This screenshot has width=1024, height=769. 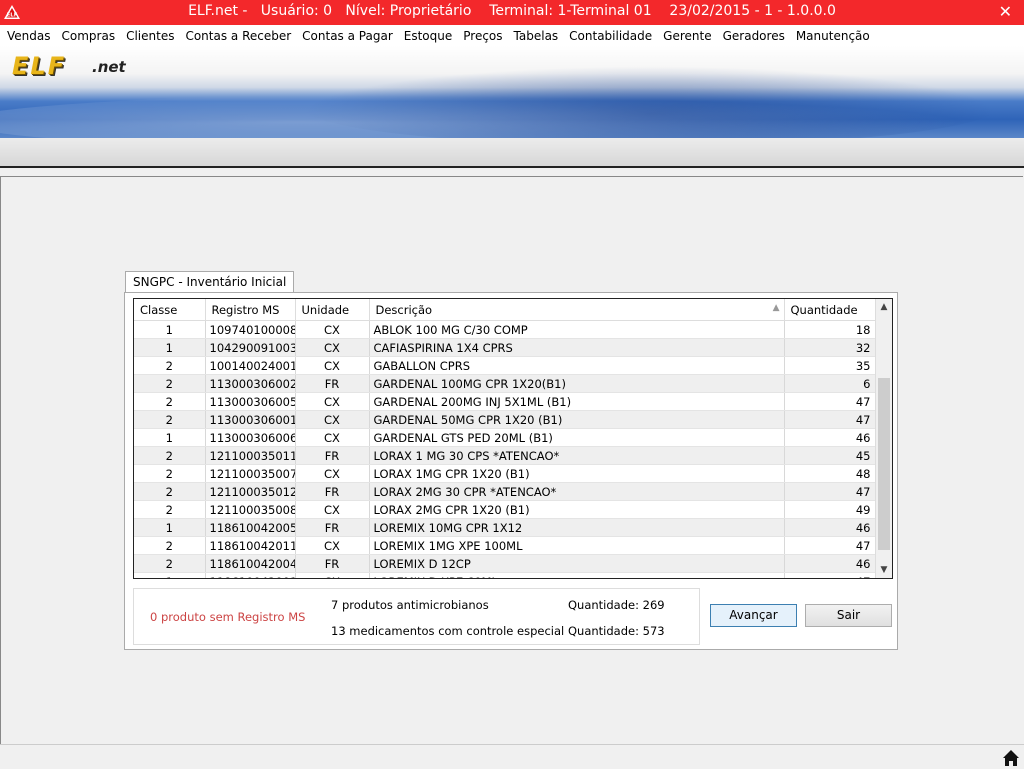 I want to click on close-icon: ✕, so click(x=1005, y=11).